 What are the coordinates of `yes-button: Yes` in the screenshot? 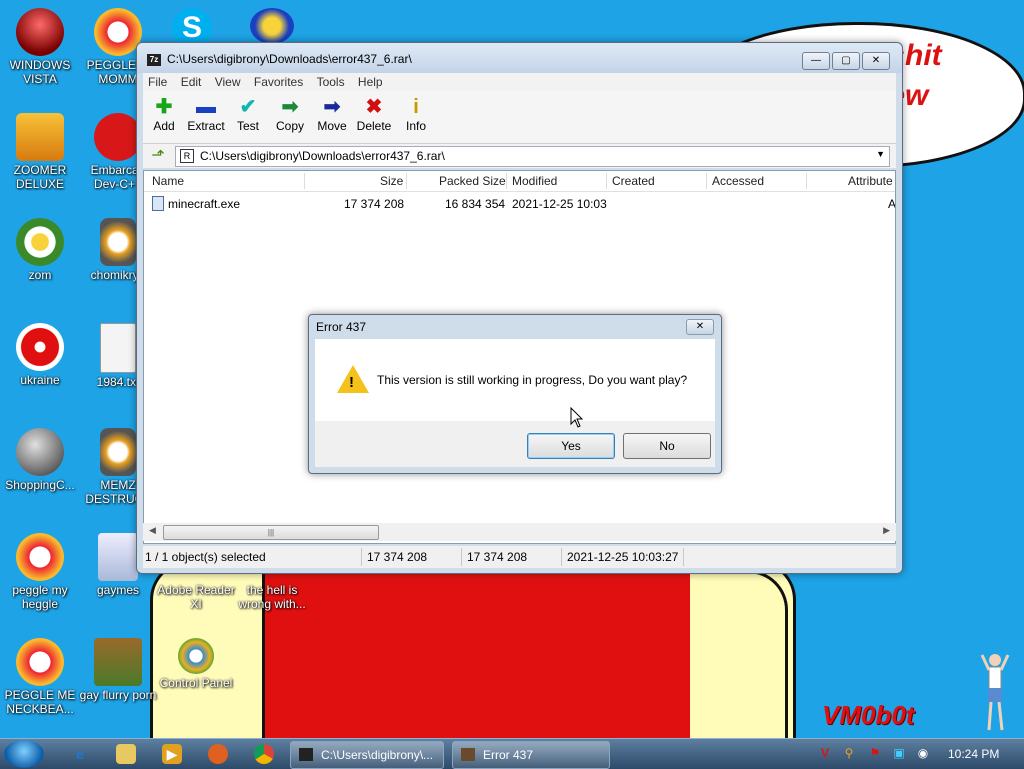 It's located at (571, 446).